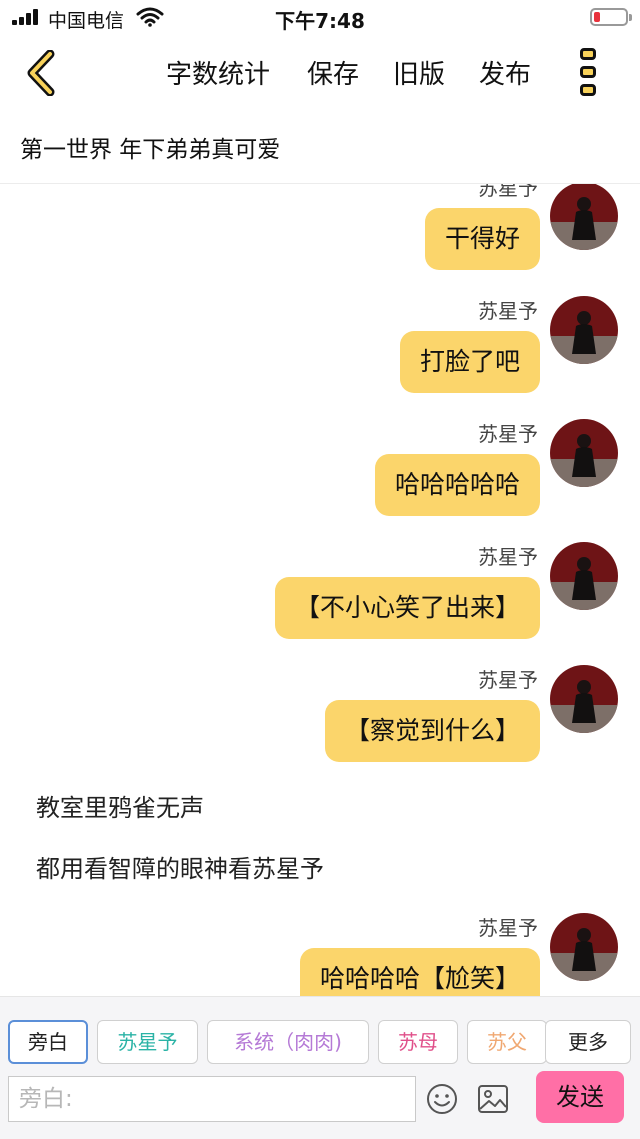  What do you see at coordinates (333, 72) in the screenshot?
I see `save-button: 保存` at bounding box center [333, 72].